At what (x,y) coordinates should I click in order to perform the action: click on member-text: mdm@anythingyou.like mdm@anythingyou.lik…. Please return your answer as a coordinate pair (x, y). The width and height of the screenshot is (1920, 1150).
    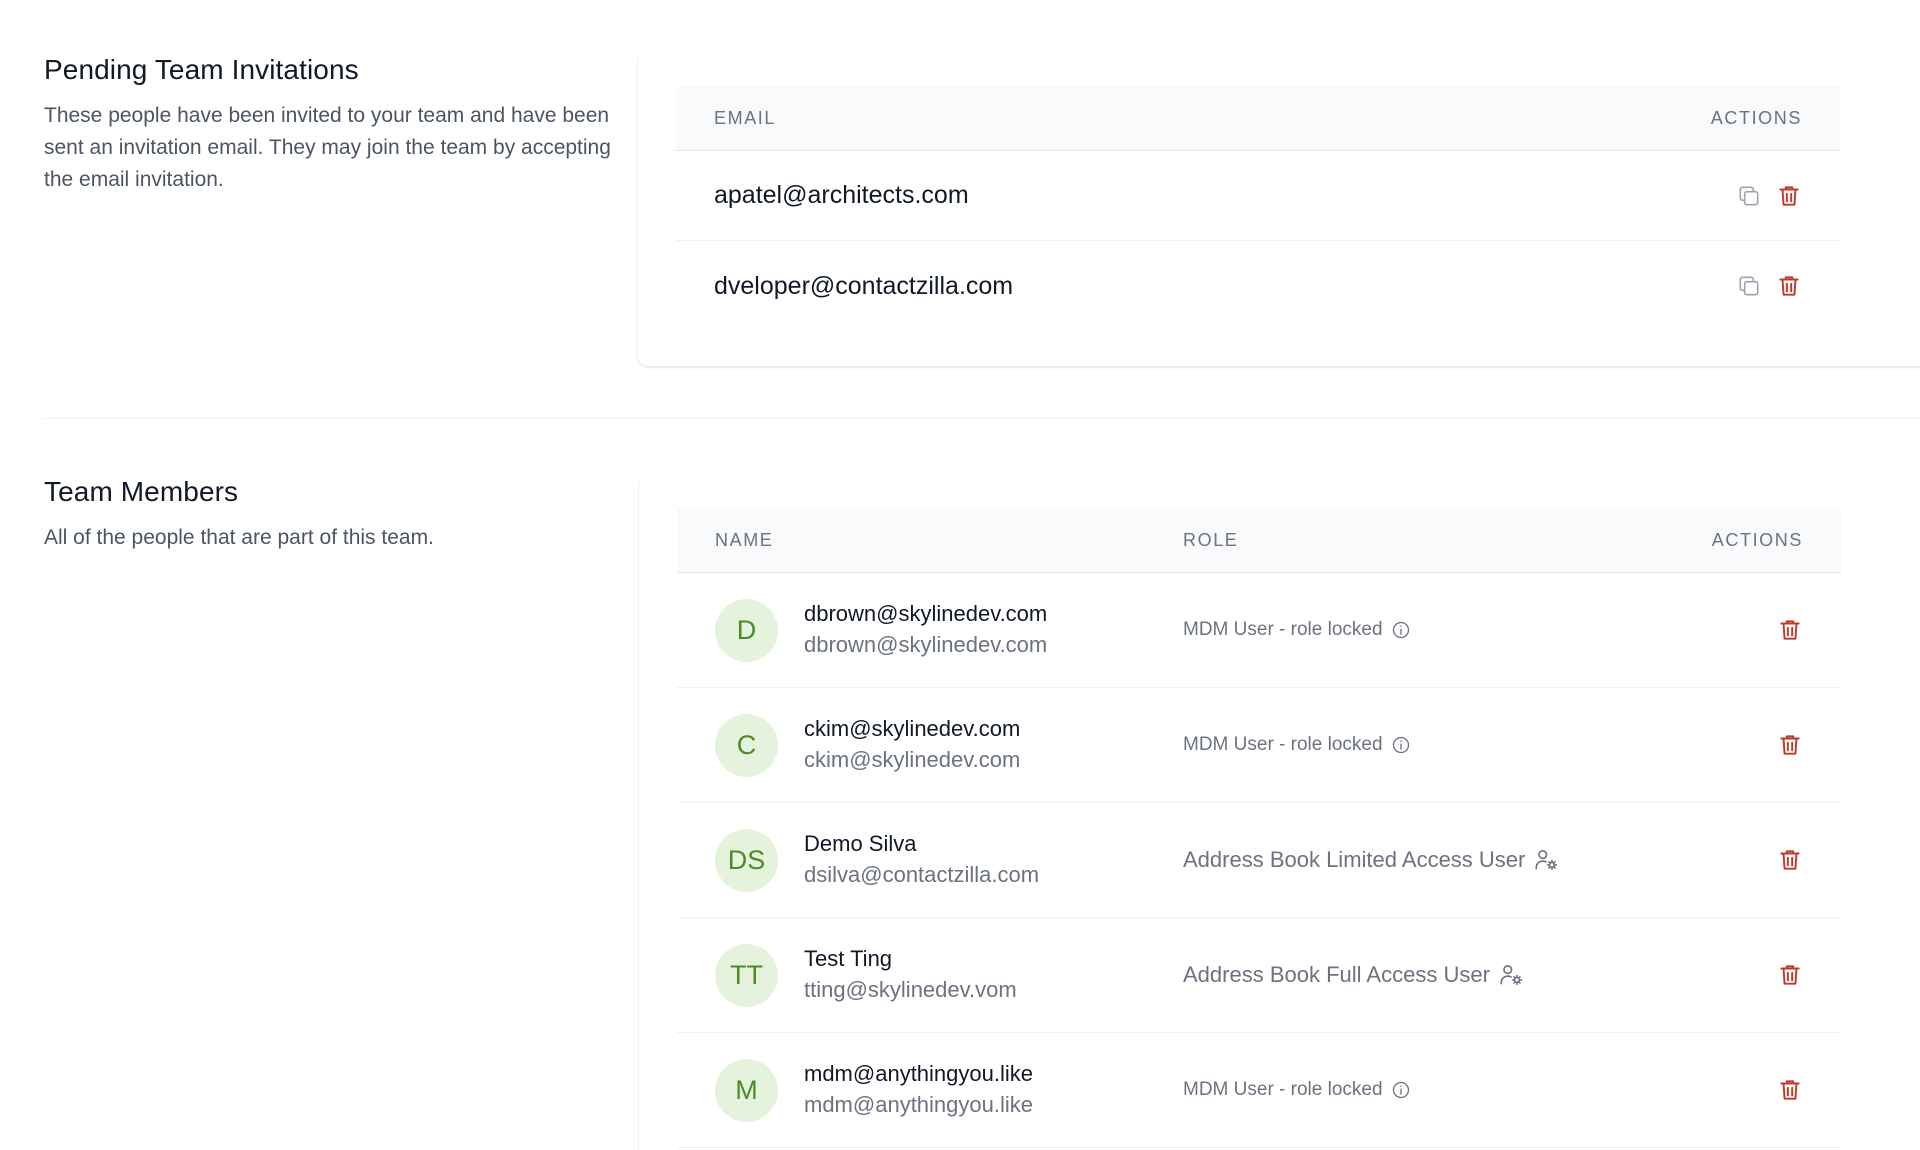
    Looking at the image, I should click on (918, 1090).